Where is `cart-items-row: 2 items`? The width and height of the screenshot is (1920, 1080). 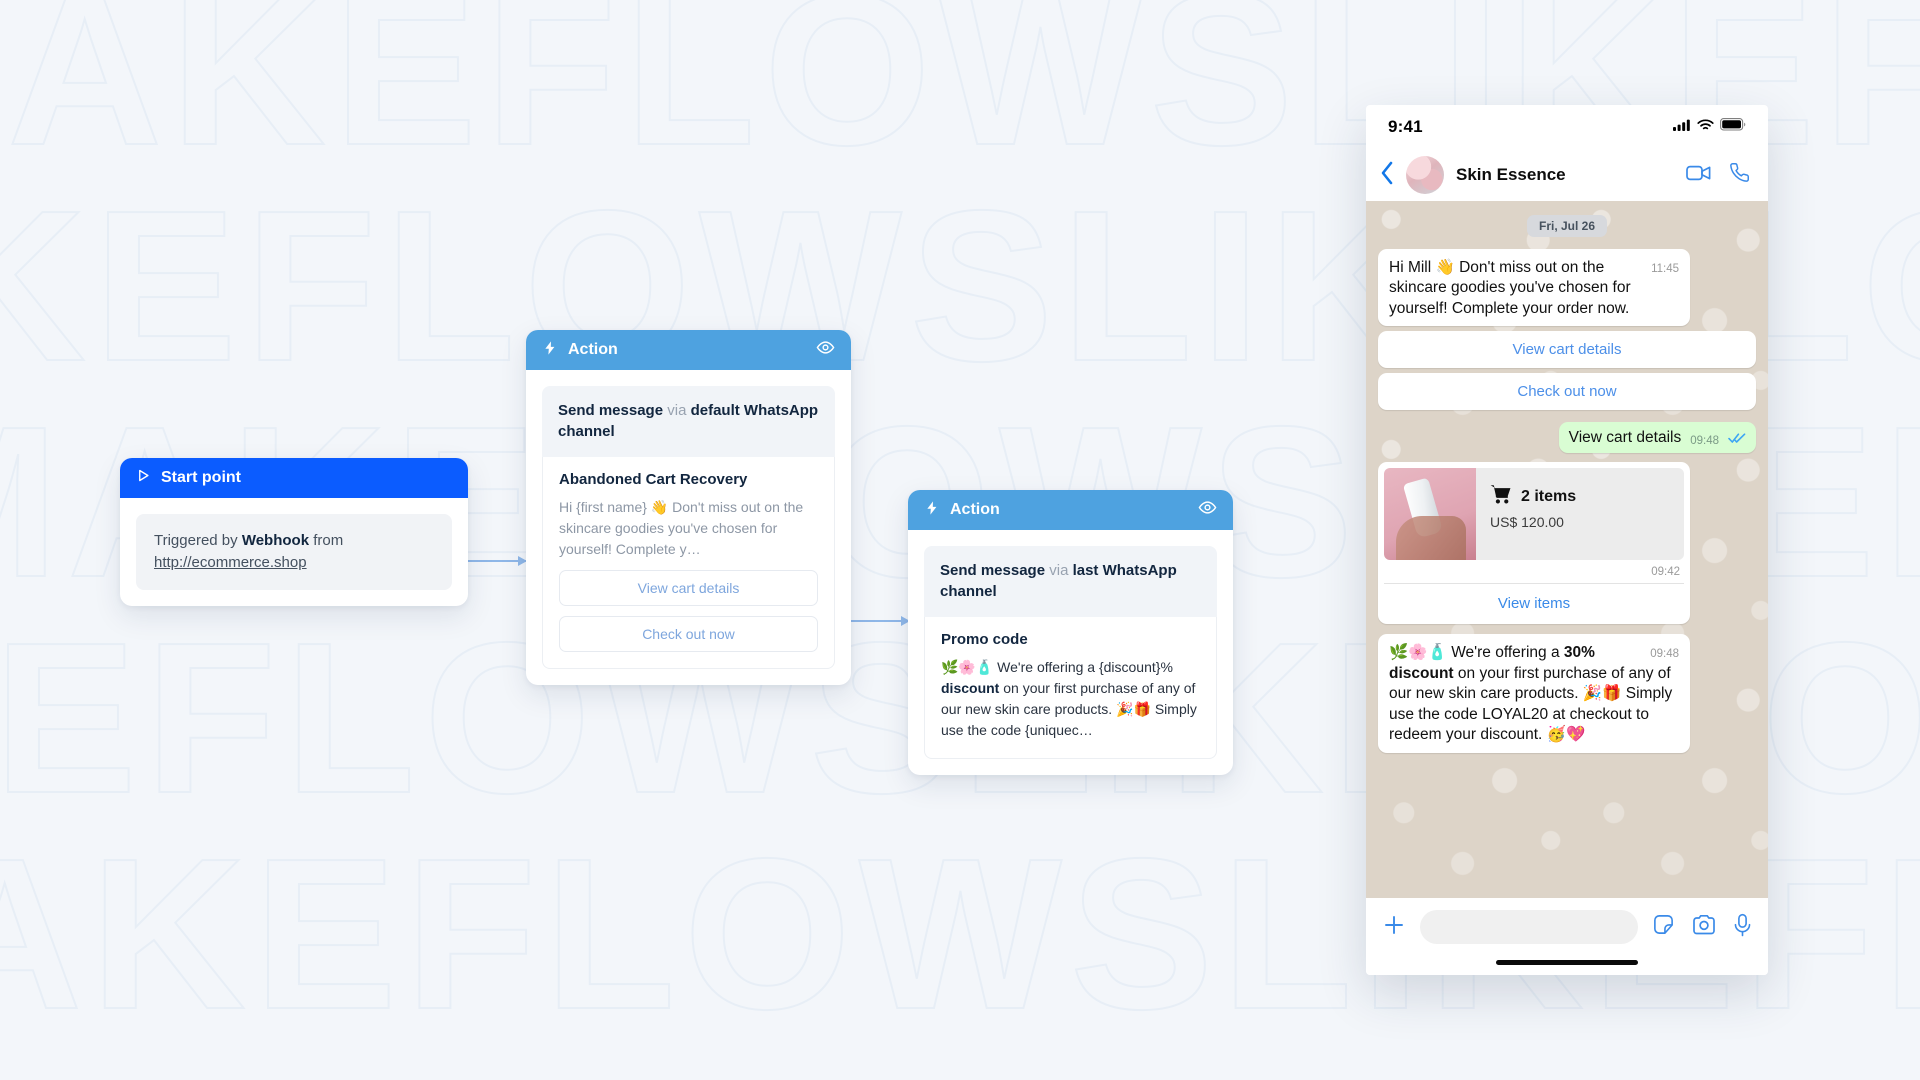 cart-items-row: 2 items is located at coordinates (1587, 496).